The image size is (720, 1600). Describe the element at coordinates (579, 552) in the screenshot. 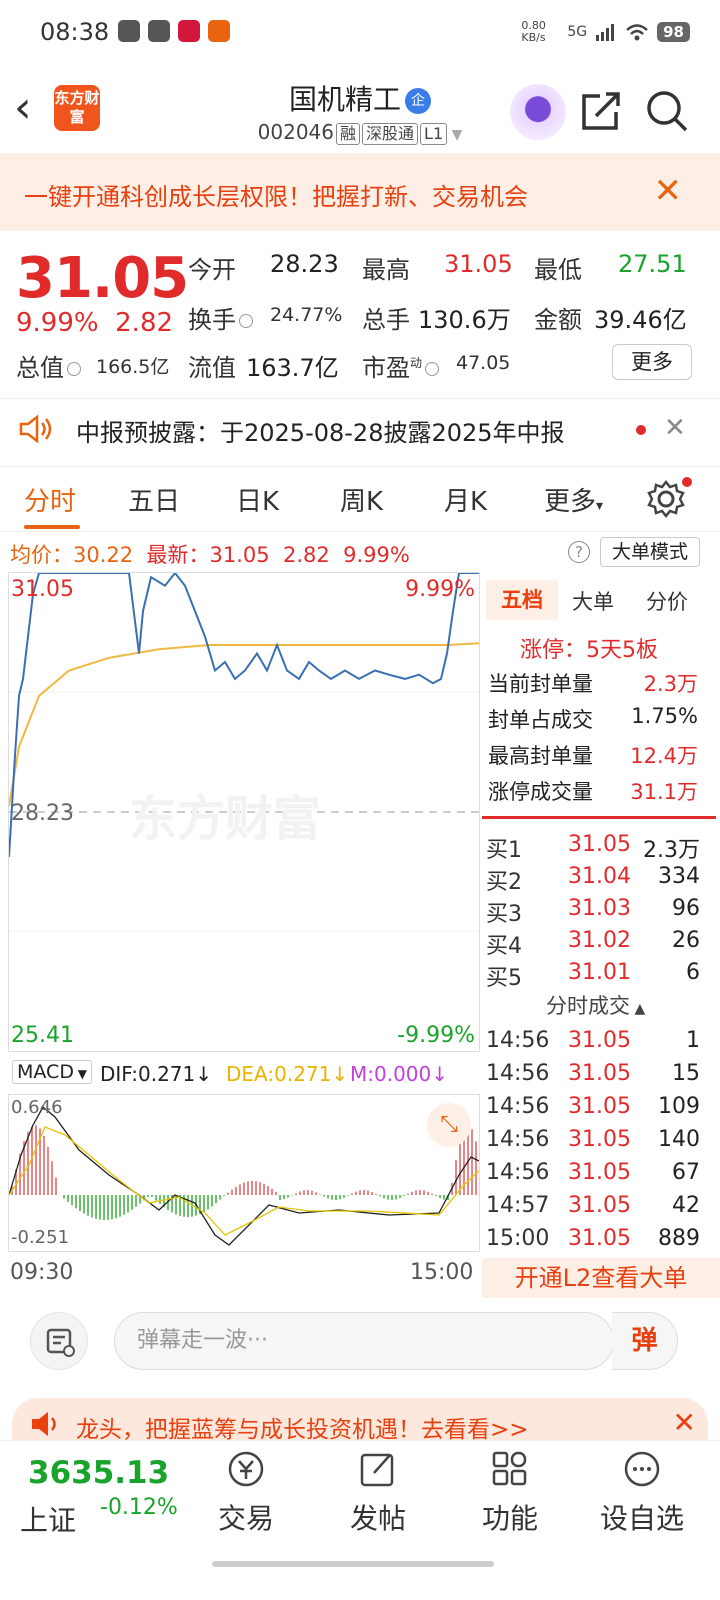

I see `help-icon: ?` at that location.